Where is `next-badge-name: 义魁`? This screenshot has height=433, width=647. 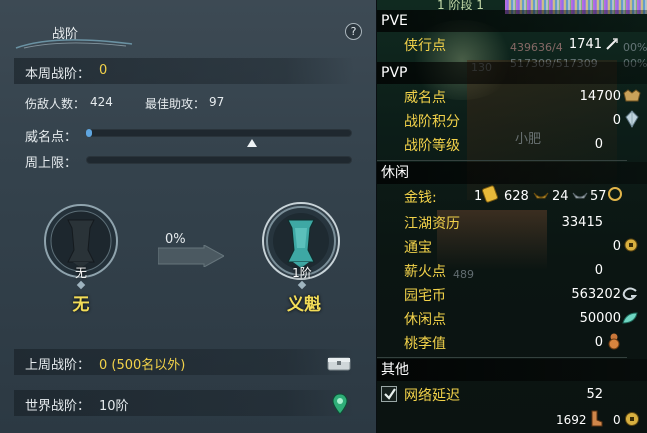
next-badge-name: 义魁 is located at coordinates (304, 305).